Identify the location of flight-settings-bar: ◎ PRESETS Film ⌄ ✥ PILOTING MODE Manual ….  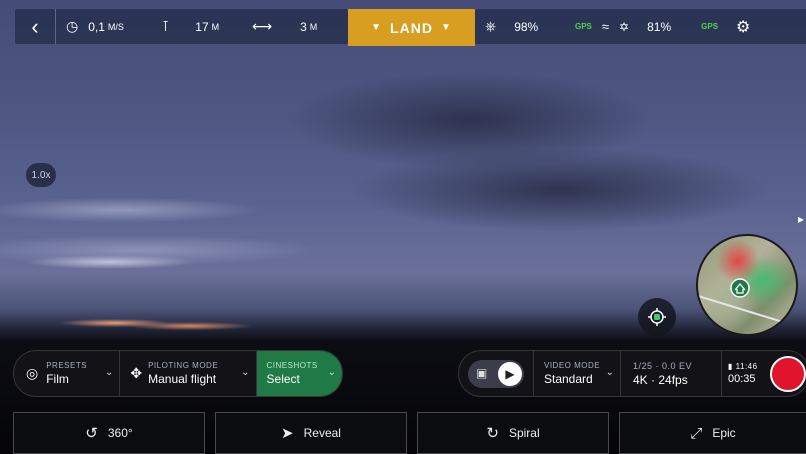
(178, 373).